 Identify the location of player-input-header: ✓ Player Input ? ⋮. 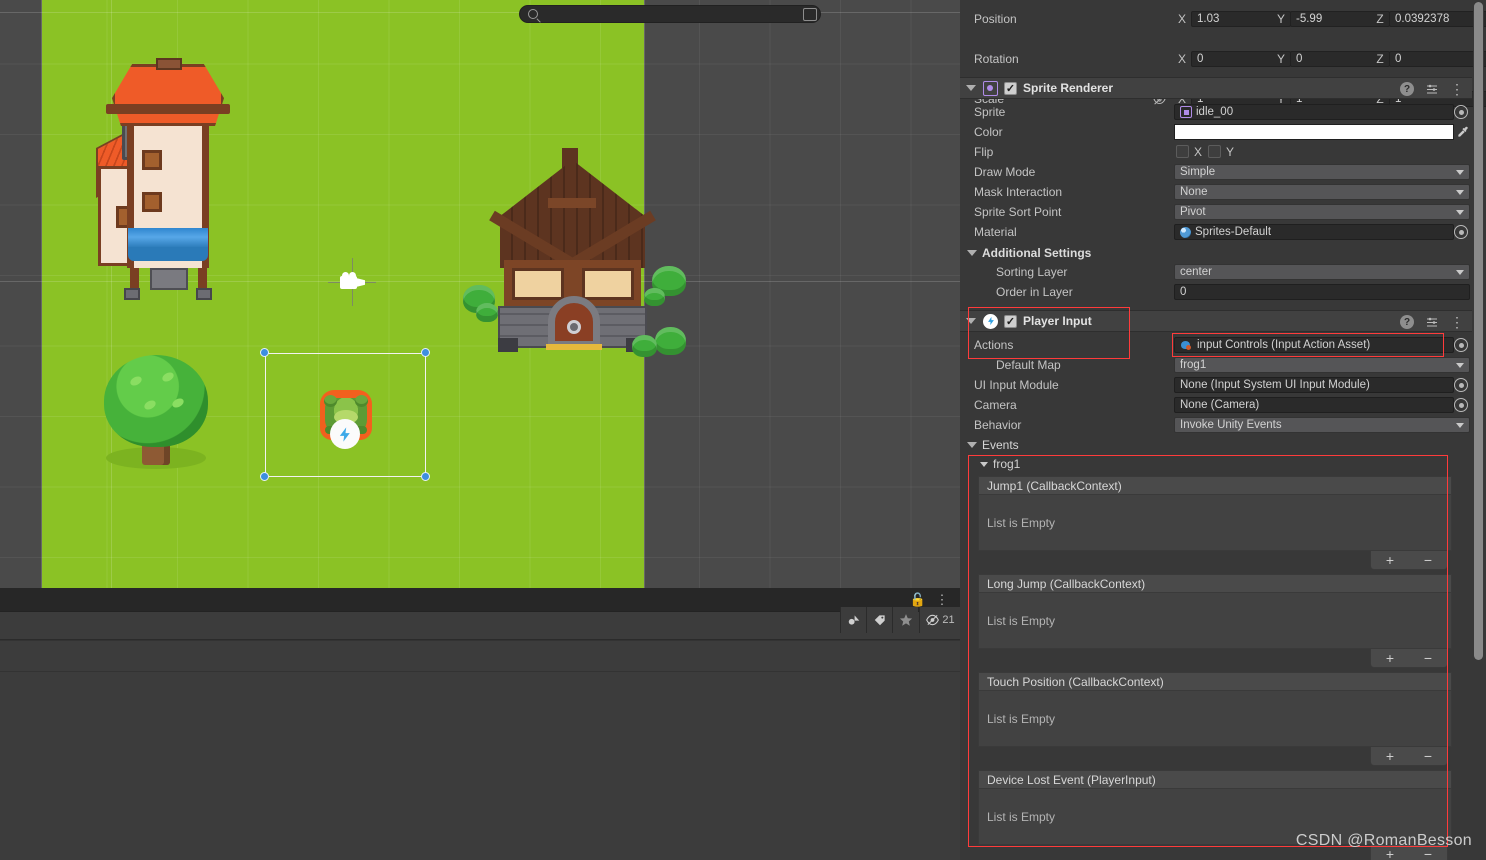
(1216, 321).